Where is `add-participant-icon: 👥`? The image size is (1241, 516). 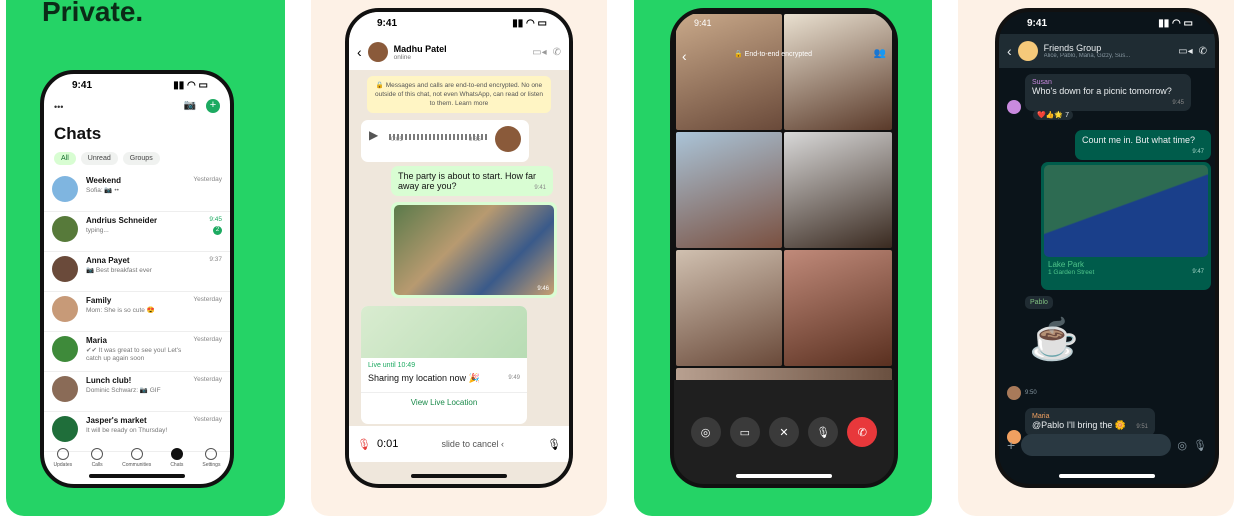
add-participant-icon: 👥 is located at coordinates (880, 53).